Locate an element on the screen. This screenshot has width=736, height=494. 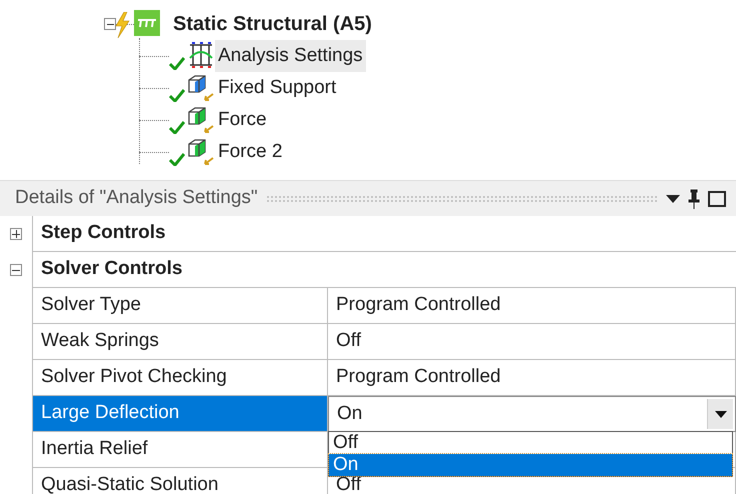
collapse-toggle is located at coordinates (110, 24).